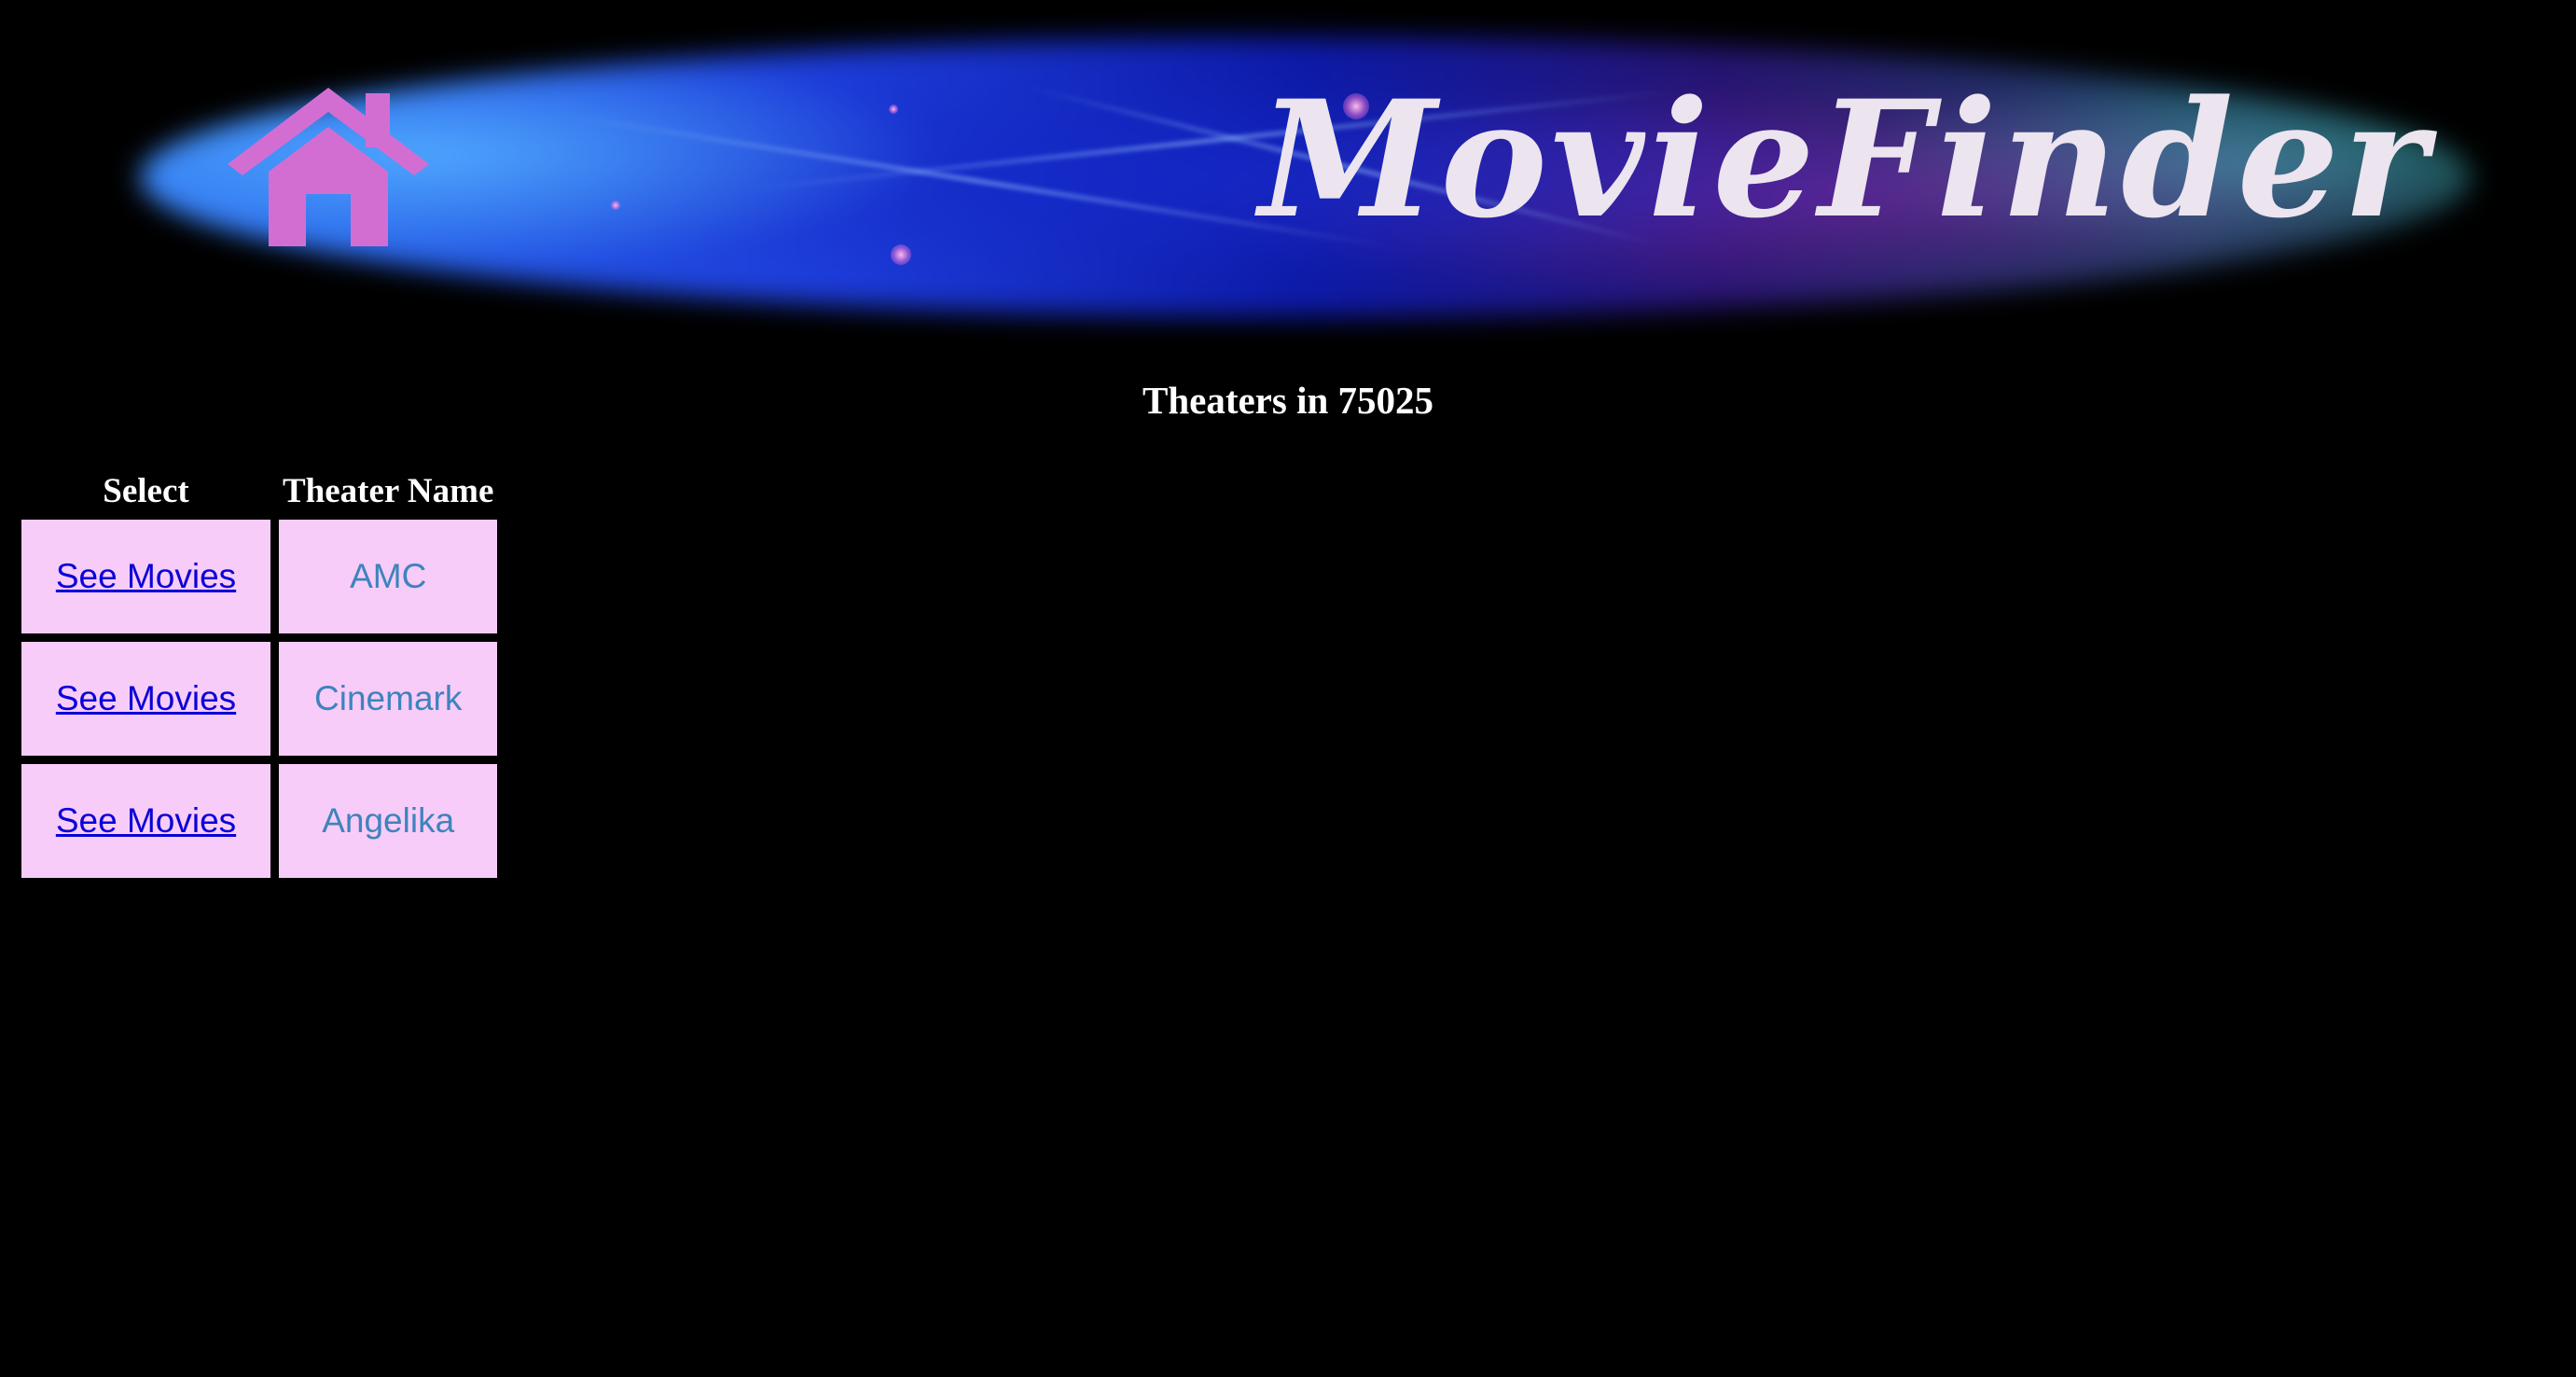  I want to click on table-header-row: Select Theater Name, so click(259, 491).